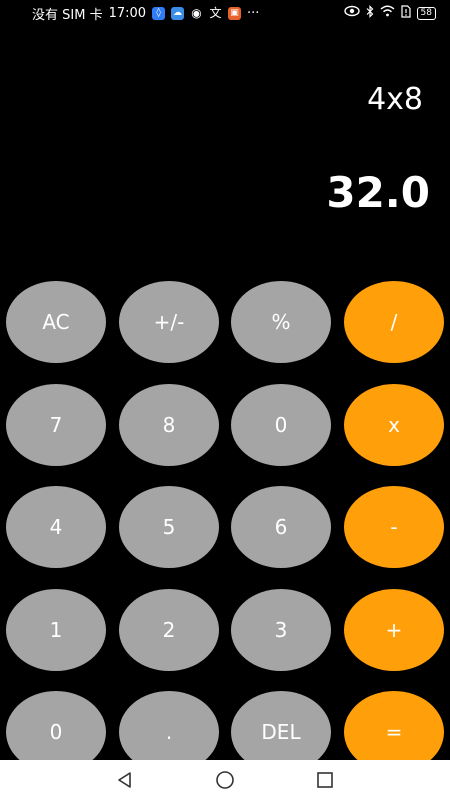 This screenshot has height=800, width=450. Describe the element at coordinates (196, 12) in the screenshot. I see `wechat-icon: ◉` at that location.